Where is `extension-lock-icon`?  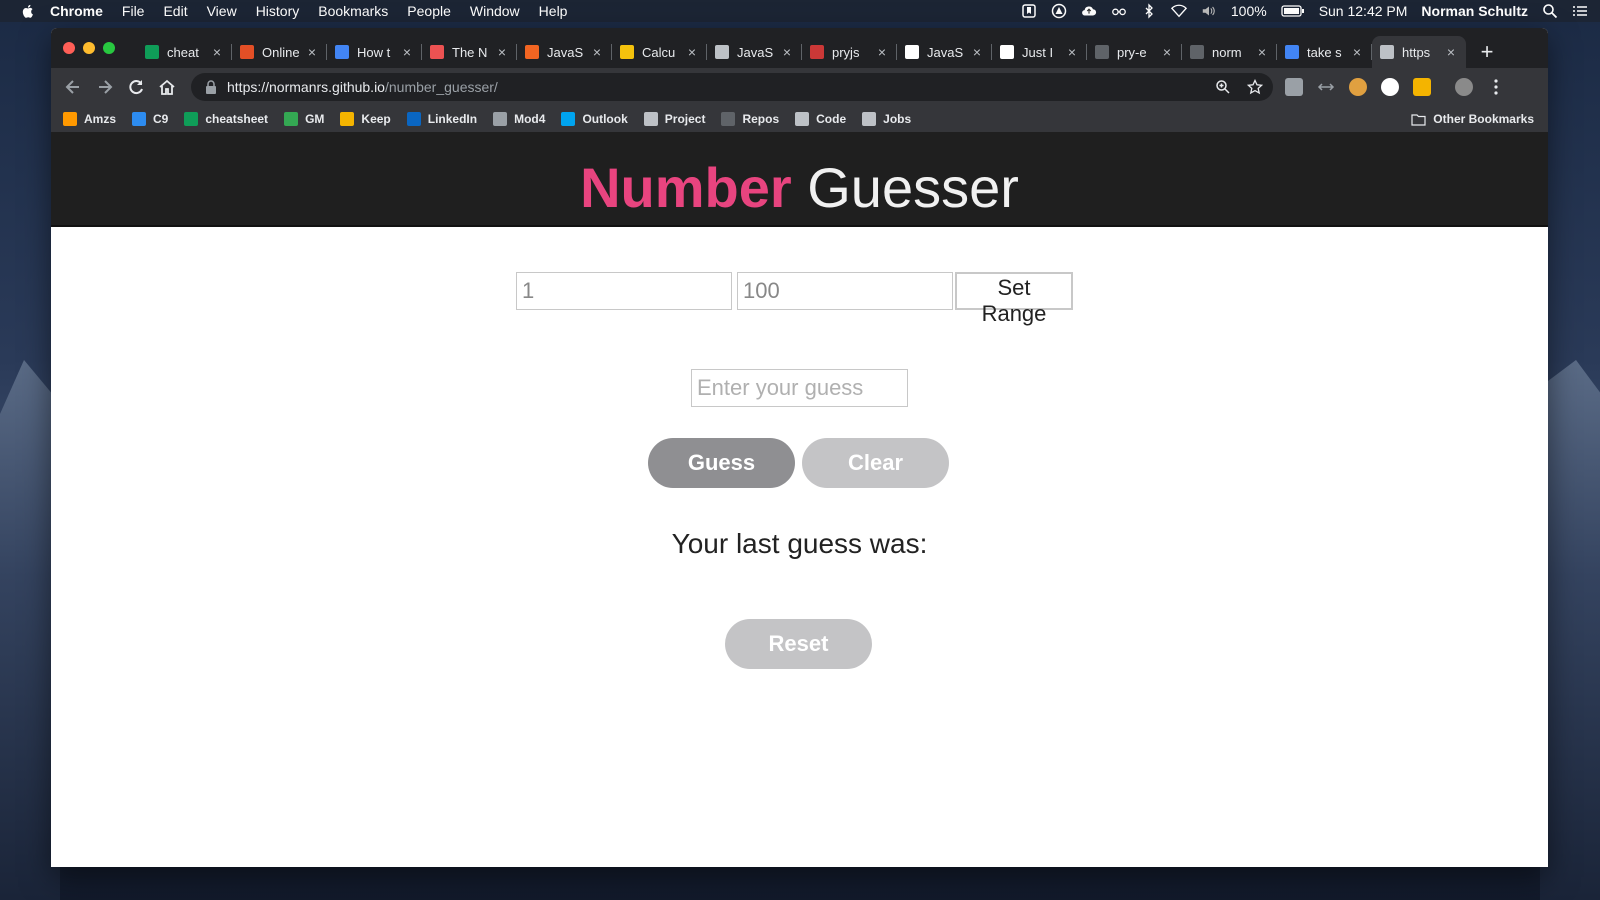 extension-lock-icon is located at coordinates (1422, 87).